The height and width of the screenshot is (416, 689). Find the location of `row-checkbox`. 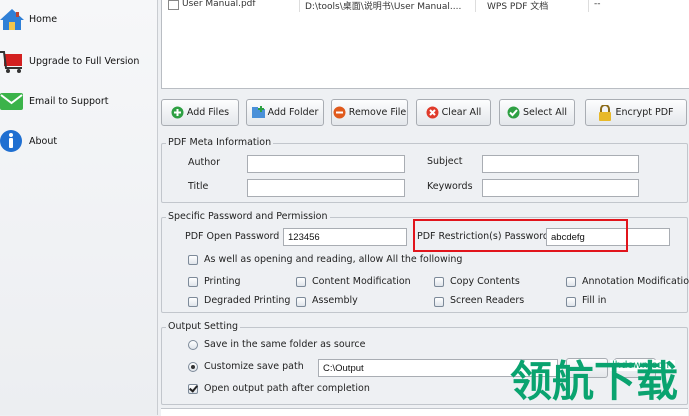

row-checkbox is located at coordinates (173, 5).